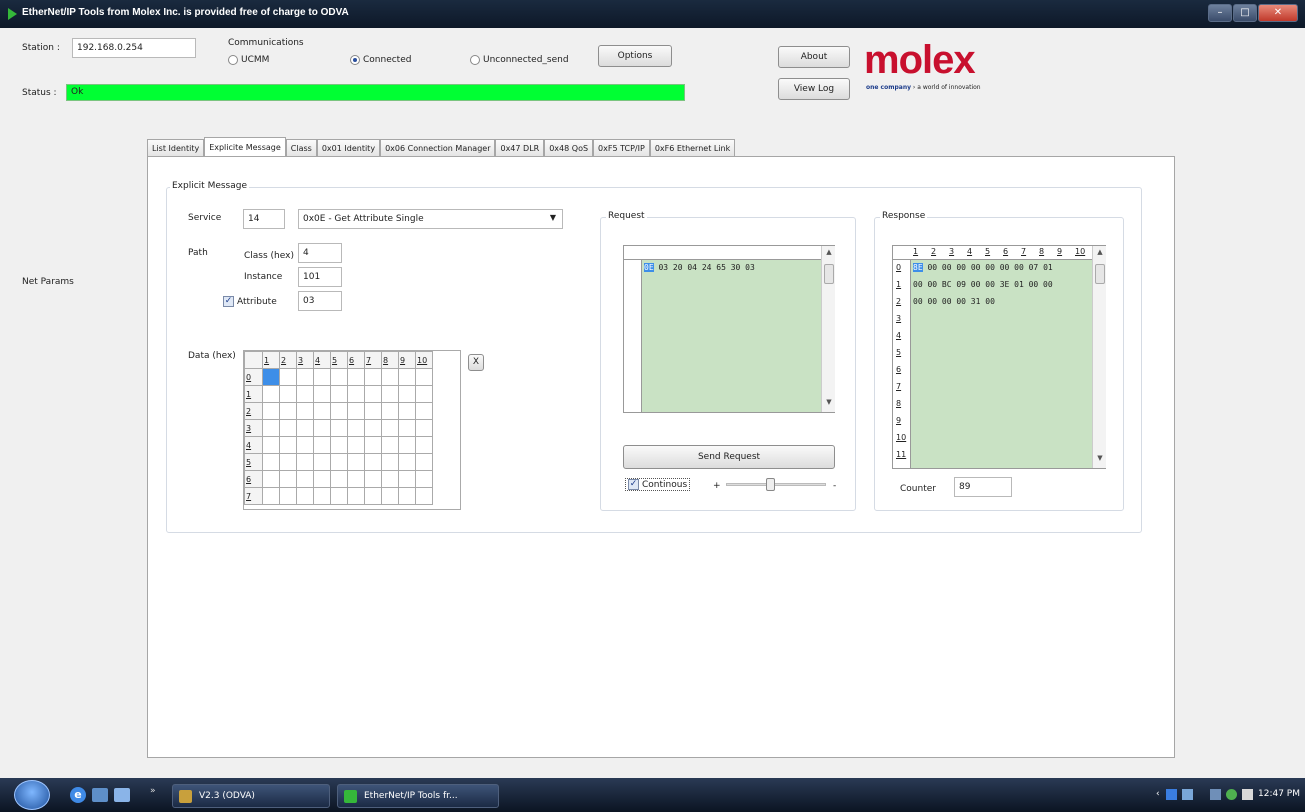 This screenshot has width=1305, height=812. Describe the element at coordinates (569, 148) in the screenshot. I see `tab-0x48-qos: 0x48 QoS` at that location.